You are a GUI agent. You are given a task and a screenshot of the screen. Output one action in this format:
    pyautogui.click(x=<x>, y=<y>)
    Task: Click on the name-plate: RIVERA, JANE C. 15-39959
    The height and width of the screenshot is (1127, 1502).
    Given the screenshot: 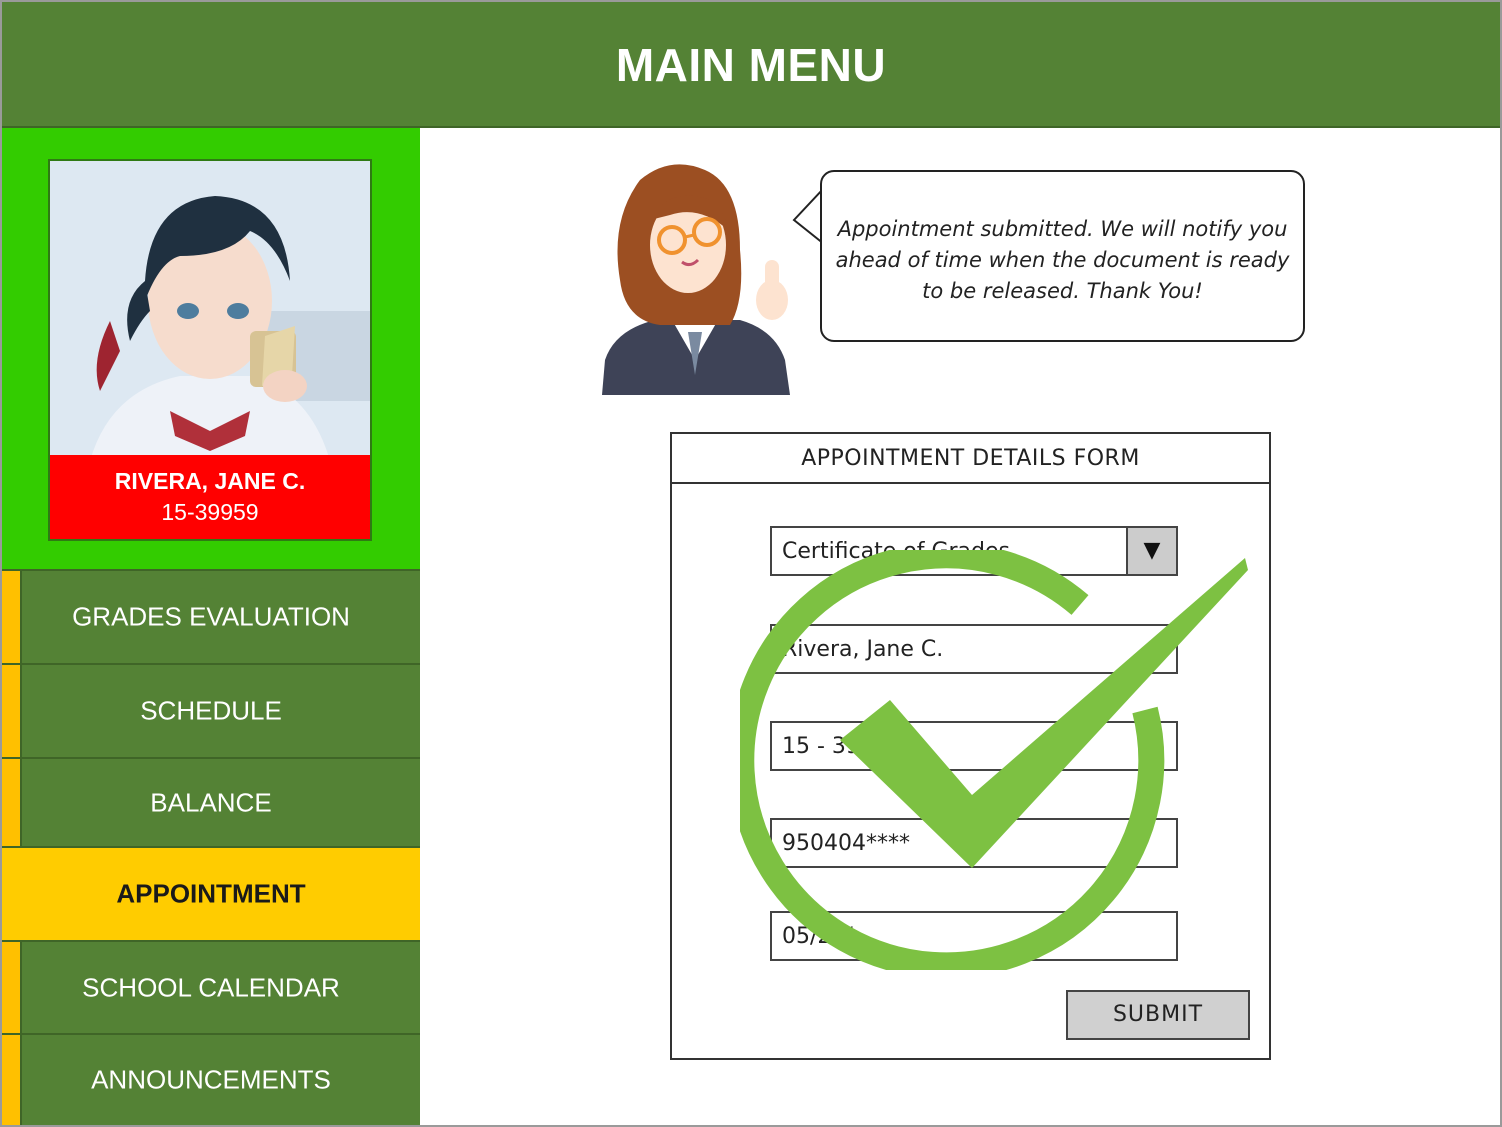 What is the action you would take?
    pyautogui.click(x=210, y=497)
    